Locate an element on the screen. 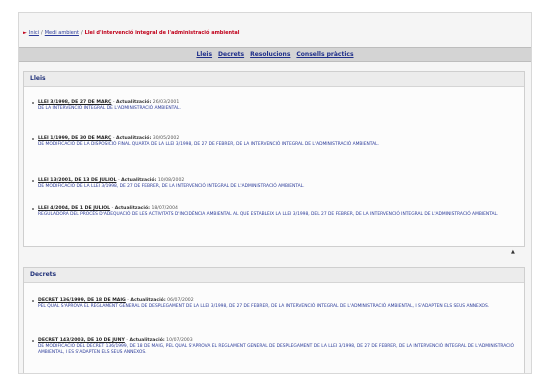 The image size is (544, 382). back-to-top-icon: ▲ is located at coordinates (513, 252).